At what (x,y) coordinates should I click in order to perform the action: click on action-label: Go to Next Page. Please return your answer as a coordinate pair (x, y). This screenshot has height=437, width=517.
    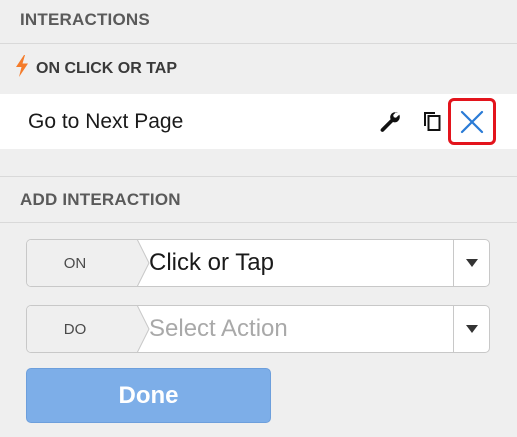
    Looking at the image, I should click on (106, 121).